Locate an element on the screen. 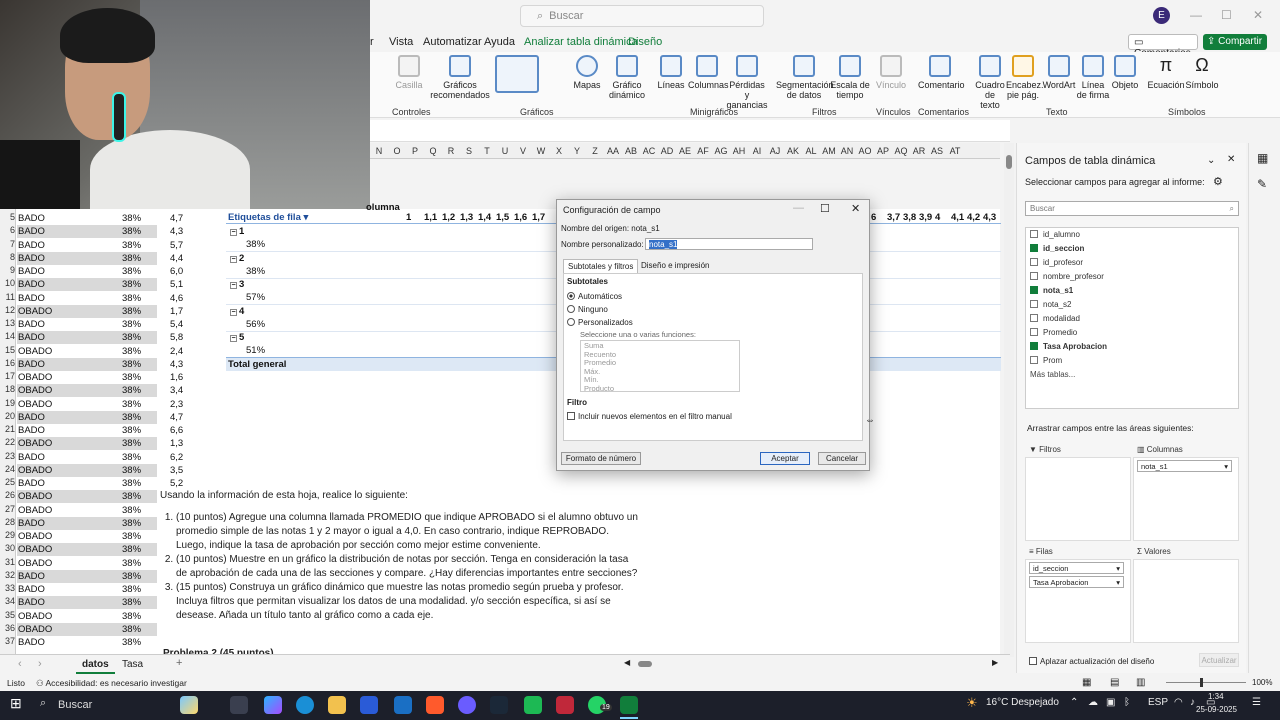  steam-icon is located at coordinates (499, 705).